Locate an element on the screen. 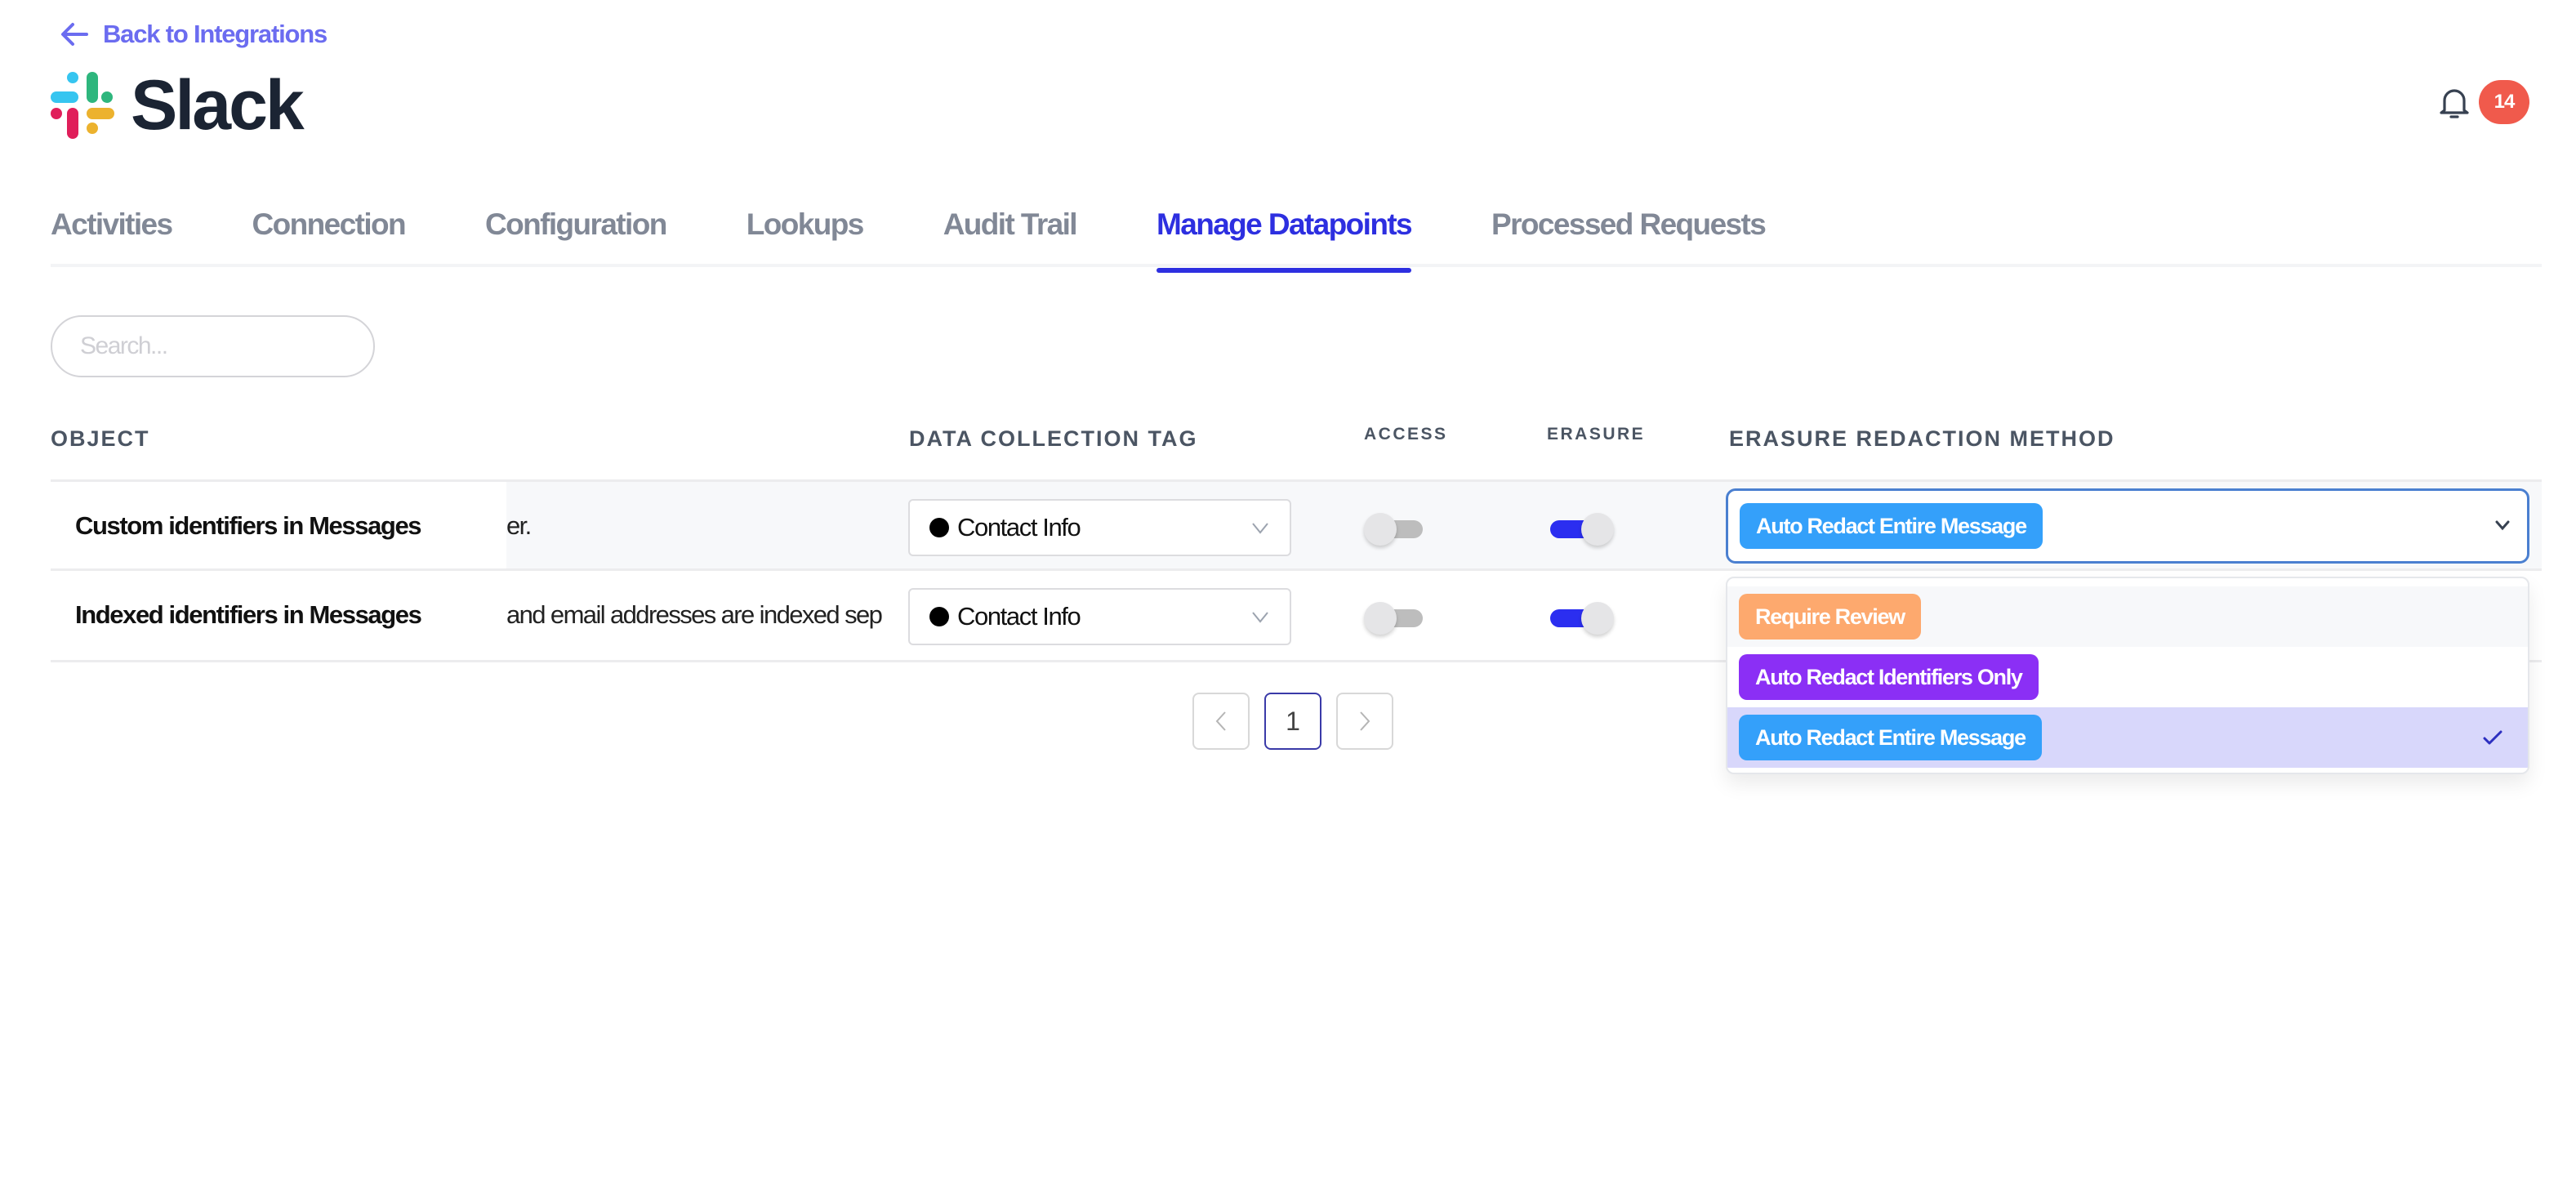 This screenshot has width=2576, height=1199. option-pill: Auto Redact Entire Message is located at coordinates (1890, 738).